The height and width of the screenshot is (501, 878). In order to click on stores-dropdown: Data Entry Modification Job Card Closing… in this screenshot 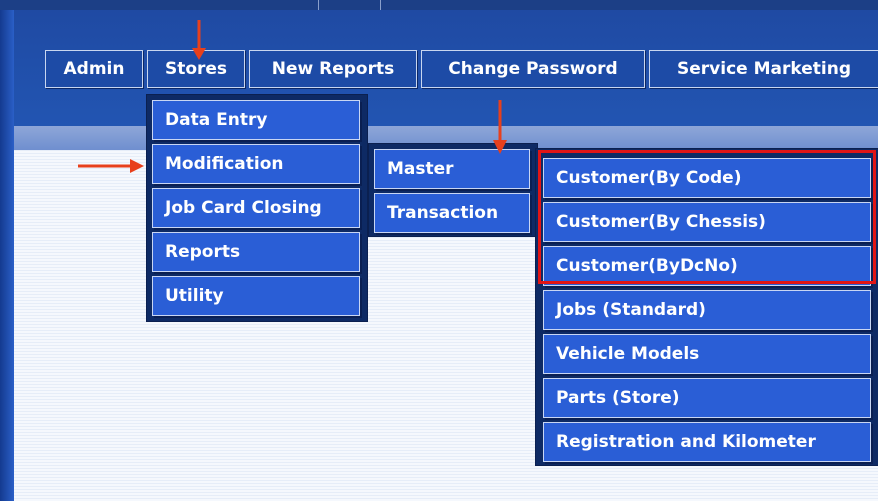, I will do `click(257, 208)`.